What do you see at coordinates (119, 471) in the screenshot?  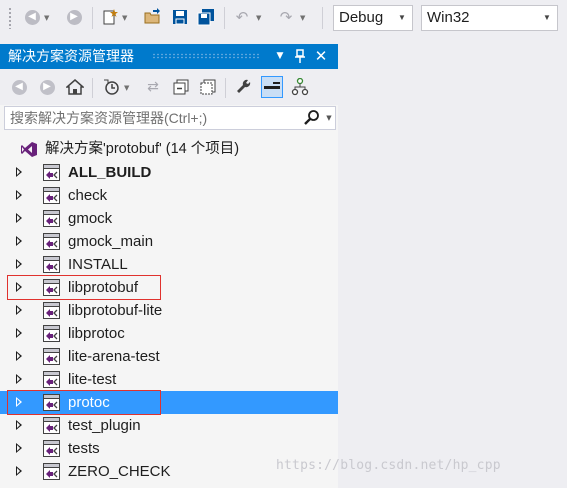 I see `project-label: ZERO_CHECK` at bounding box center [119, 471].